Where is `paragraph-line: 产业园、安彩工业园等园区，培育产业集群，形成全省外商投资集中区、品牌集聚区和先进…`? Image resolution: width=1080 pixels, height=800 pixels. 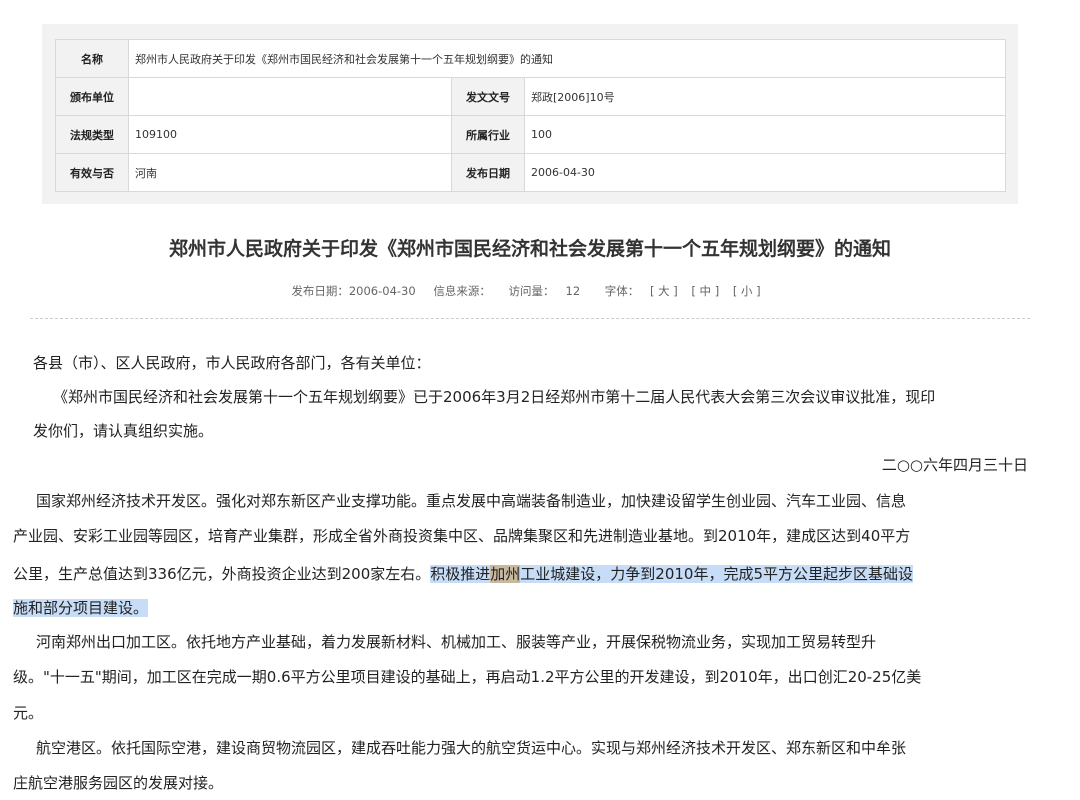 paragraph-line: 产业园、安彩工业园等园区，培育产业集群，形成全省外商投资集中区、品牌集聚区和先进… is located at coordinates (462, 536).